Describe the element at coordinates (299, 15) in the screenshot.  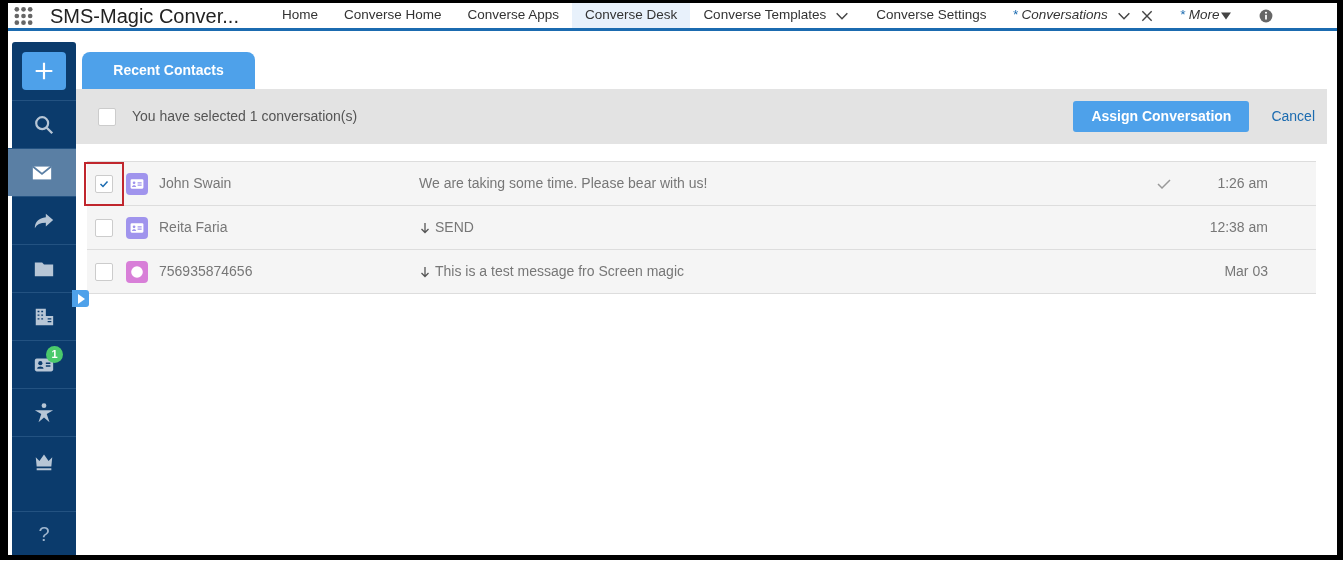
I see `nav-tab: Home` at that location.